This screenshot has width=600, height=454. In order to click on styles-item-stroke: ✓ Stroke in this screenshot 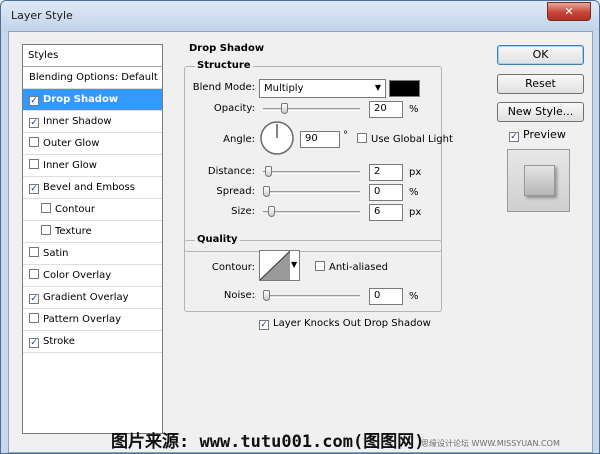, I will do `click(92, 342)`.